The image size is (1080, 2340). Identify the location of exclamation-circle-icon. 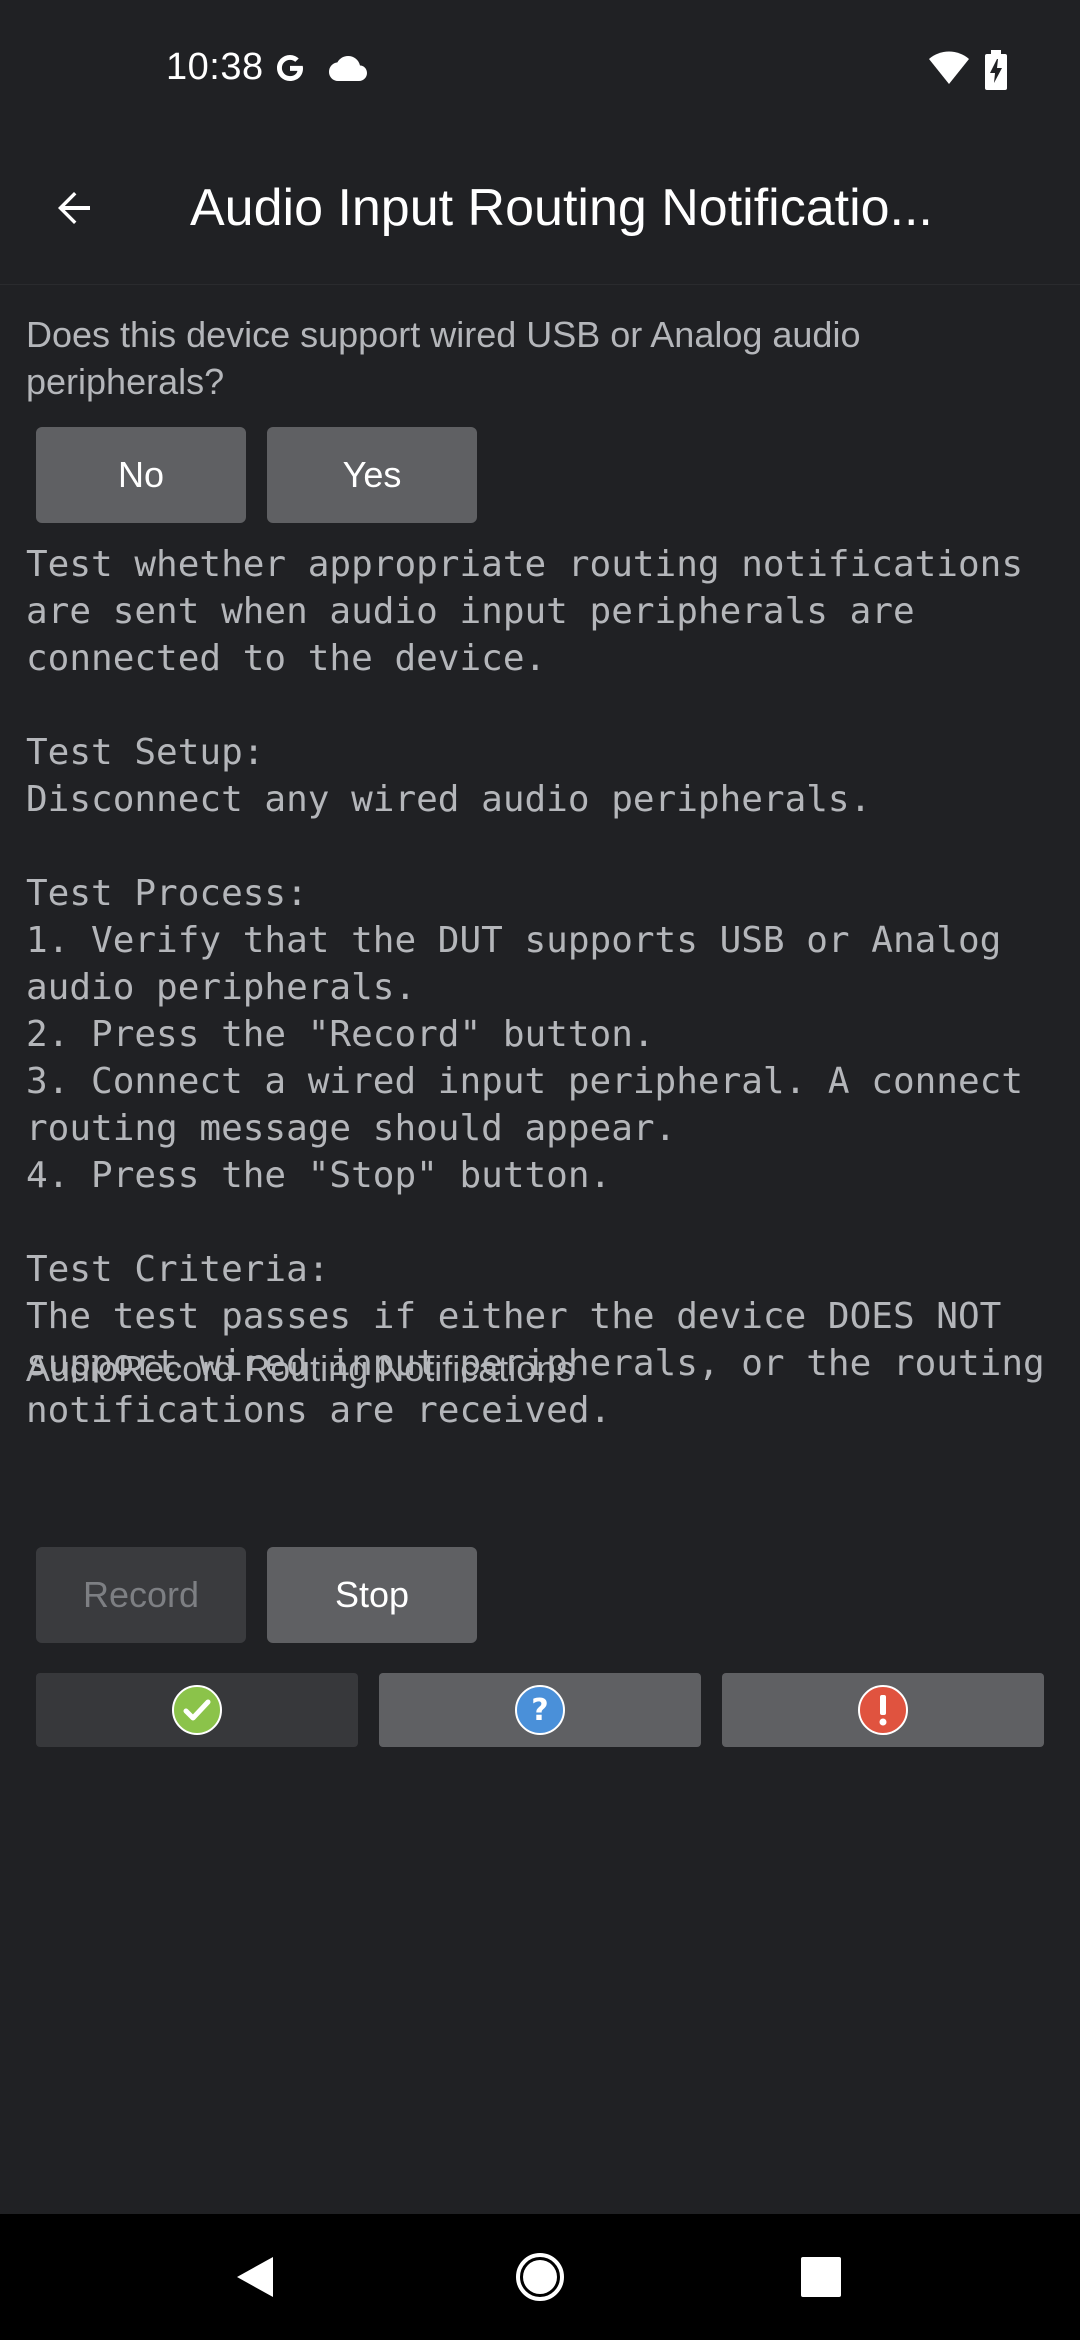
(883, 1710).